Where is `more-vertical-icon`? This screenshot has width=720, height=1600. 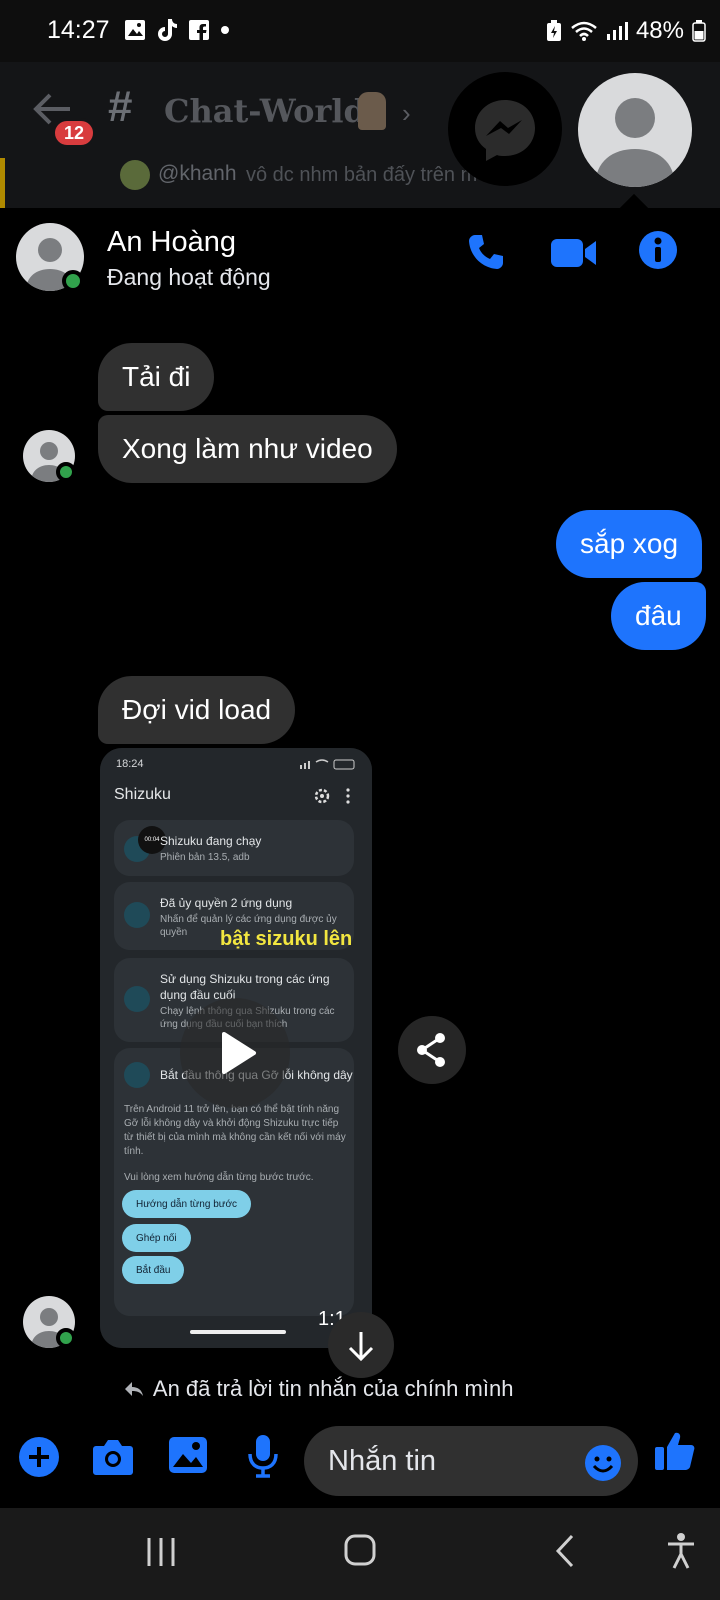 more-vertical-icon is located at coordinates (348, 796).